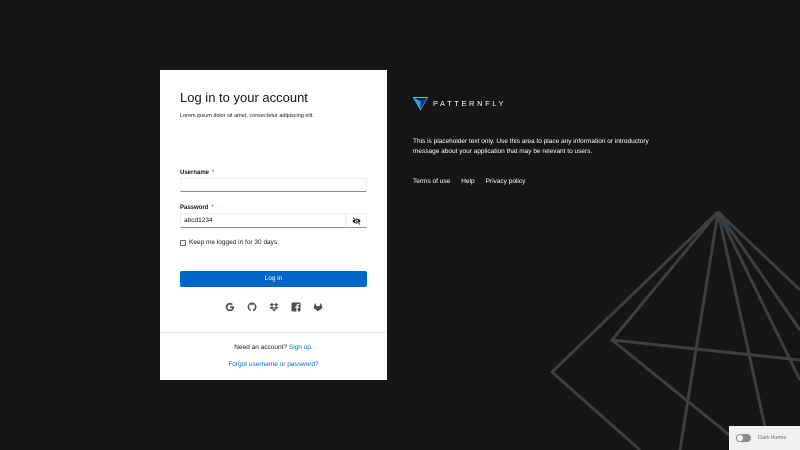 Image resolution: width=800 pixels, height=450 pixels. What do you see at coordinates (194, 208) in the screenshot?
I see `password-label-text: Password` at bounding box center [194, 208].